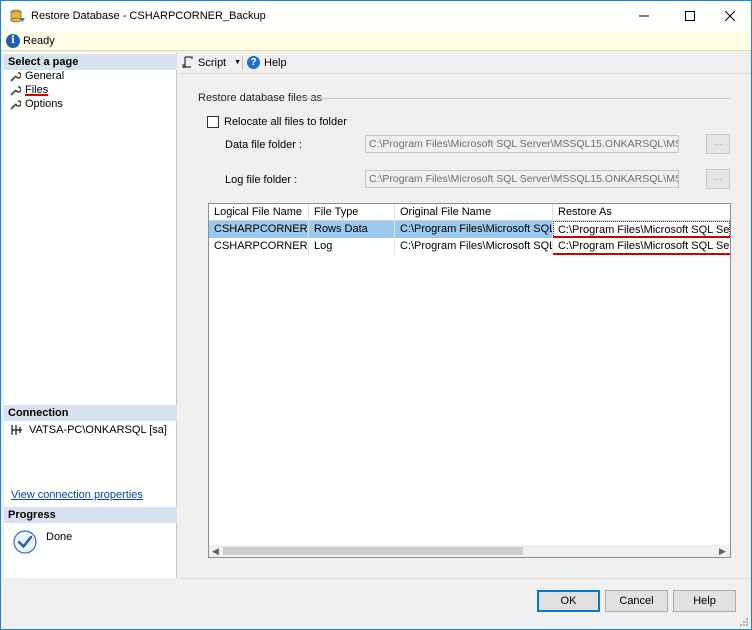 The width and height of the screenshot is (752, 630). I want to click on close-icon, so click(730, 16).